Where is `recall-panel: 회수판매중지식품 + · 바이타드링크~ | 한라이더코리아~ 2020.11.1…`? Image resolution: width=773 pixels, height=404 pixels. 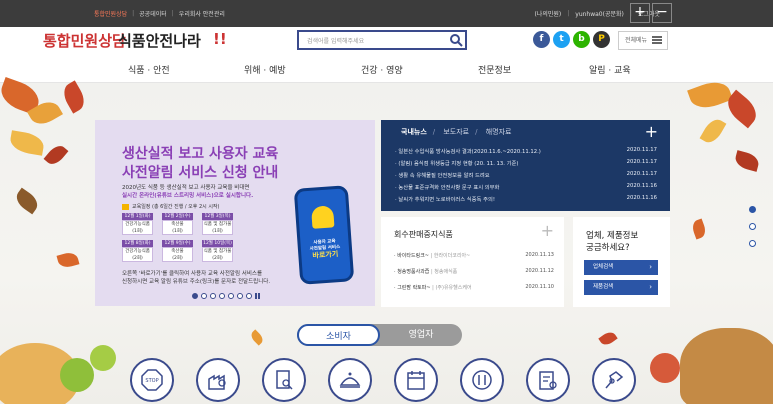 recall-panel: 회수판매중지식품 + · 바이타드링크~ | 한라이더코리아~ 2020.11.1… is located at coordinates (472, 262).